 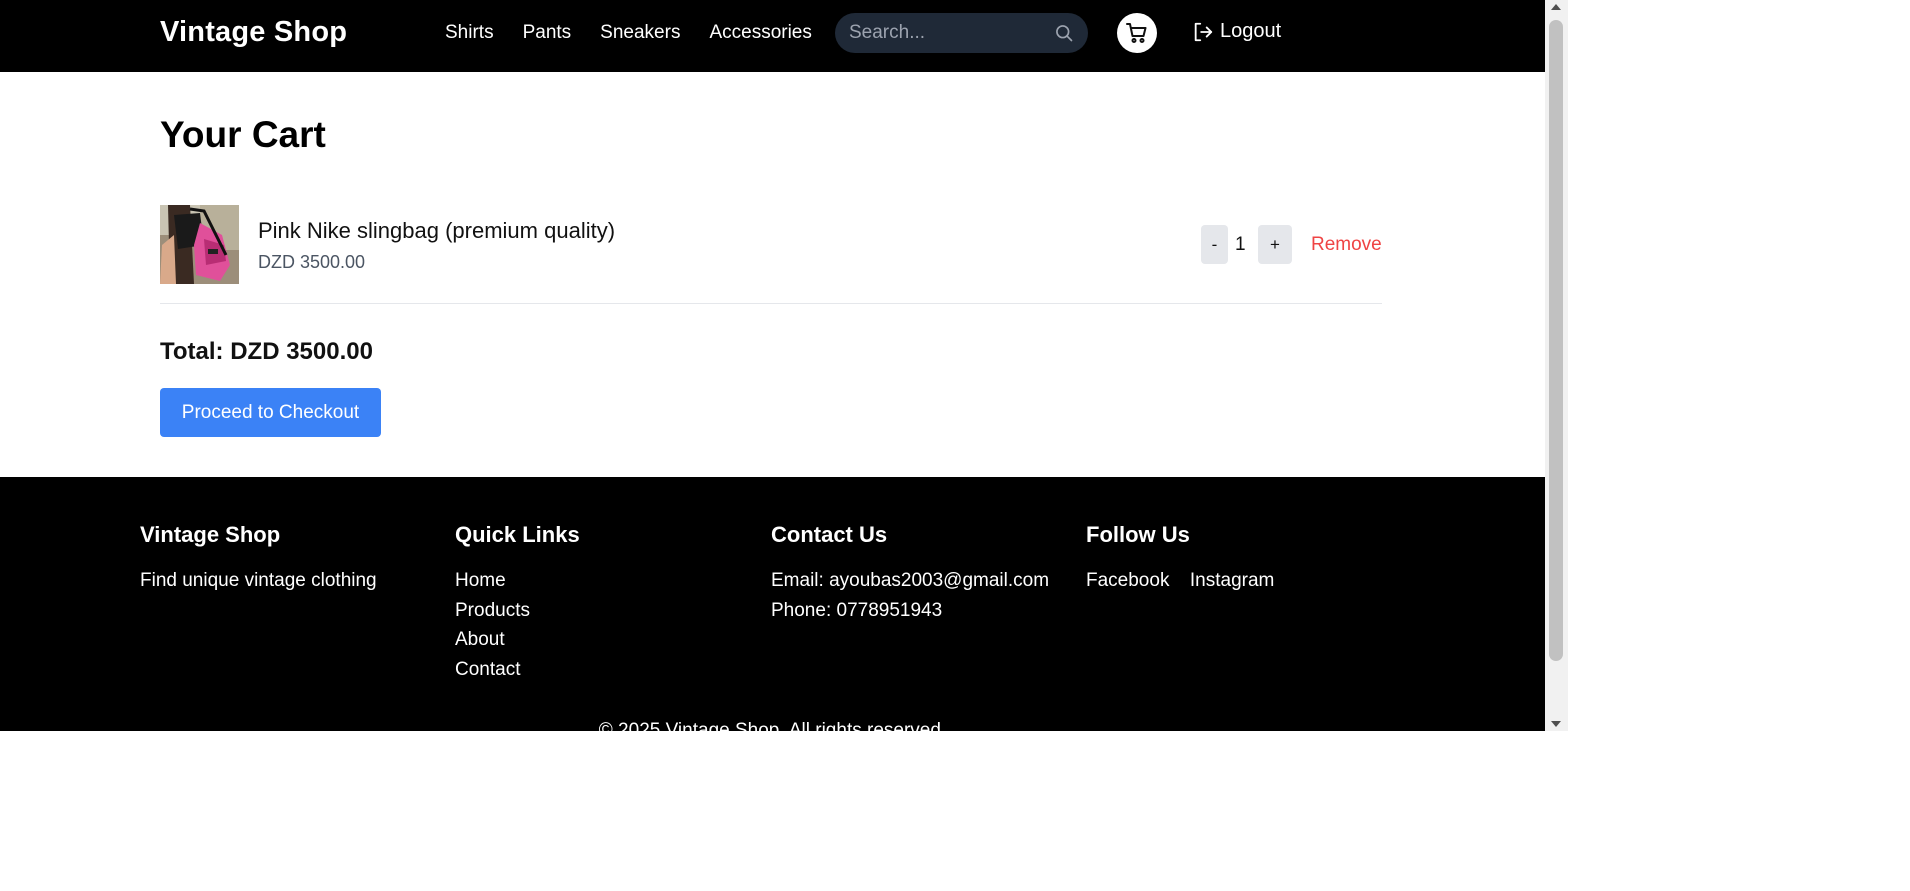 I want to click on search-icon, so click(x=1064, y=33).